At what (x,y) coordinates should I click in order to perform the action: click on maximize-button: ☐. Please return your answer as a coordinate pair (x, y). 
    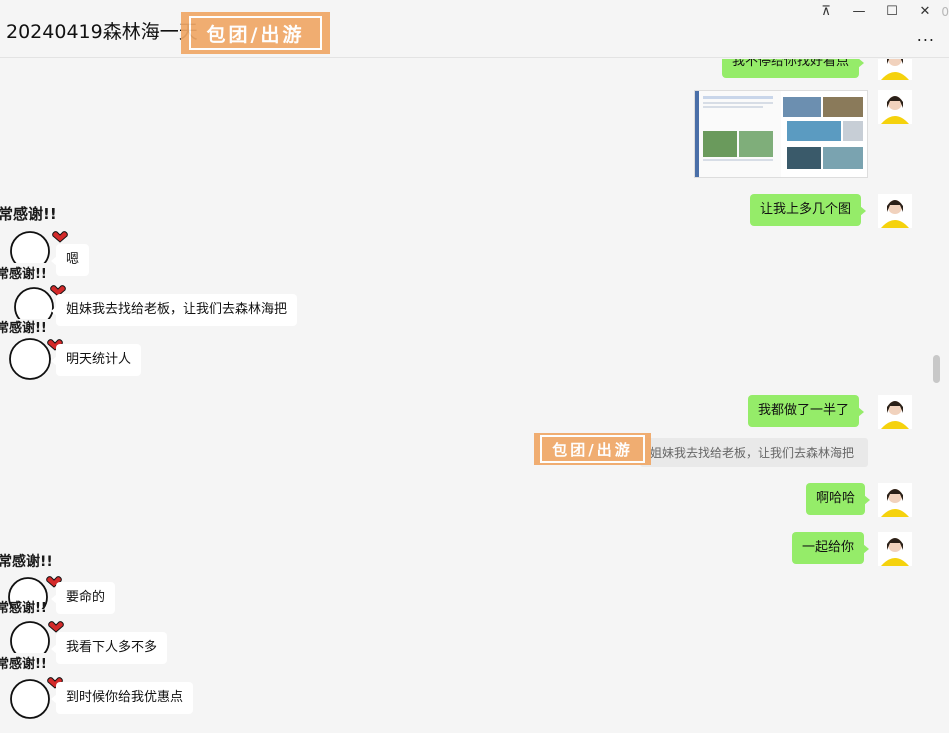
    Looking at the image, I should click on (892, 11).